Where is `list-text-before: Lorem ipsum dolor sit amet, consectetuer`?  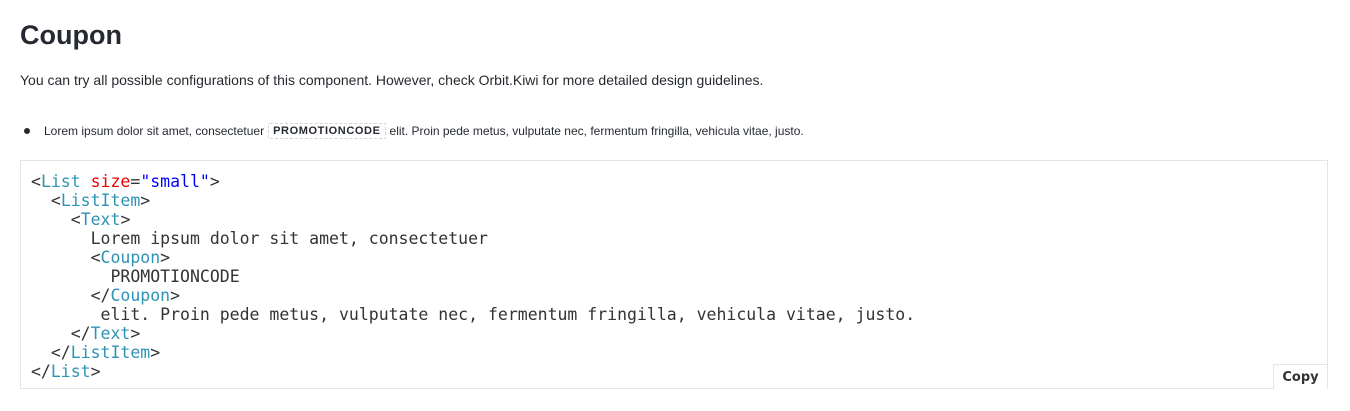
list-text-before: Lorem ipsum dolor sit amet, consectetuer is located at coordinates (154, 131).